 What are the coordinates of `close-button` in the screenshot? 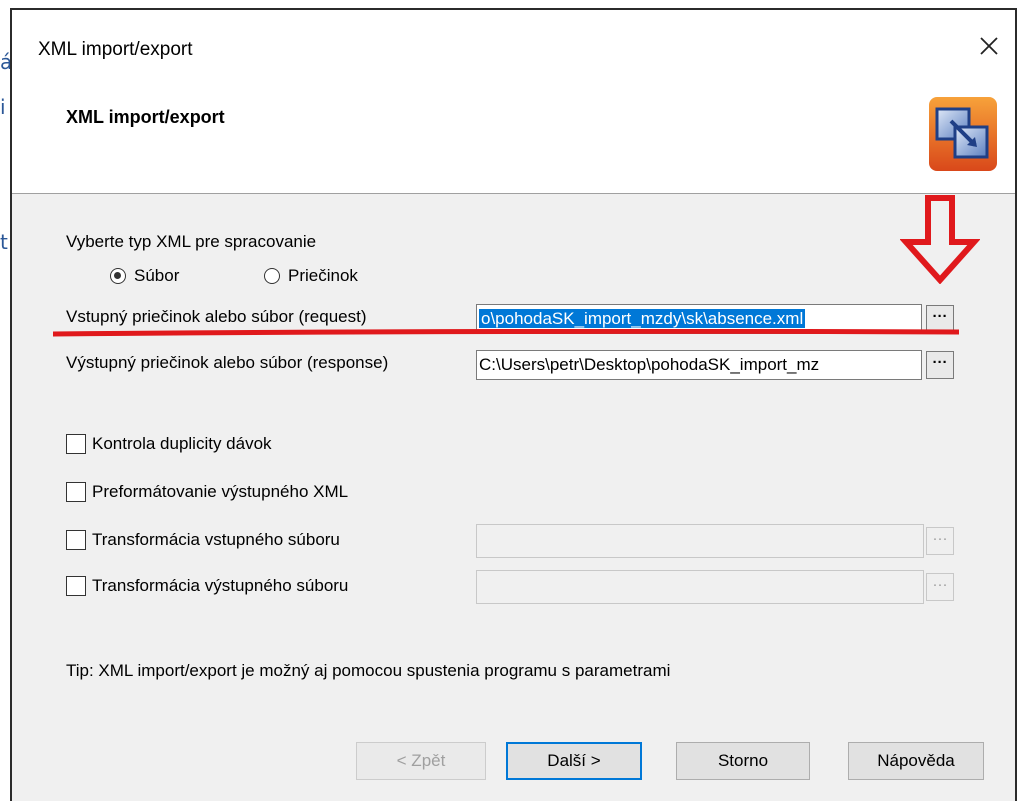 It's located at (989, 46).